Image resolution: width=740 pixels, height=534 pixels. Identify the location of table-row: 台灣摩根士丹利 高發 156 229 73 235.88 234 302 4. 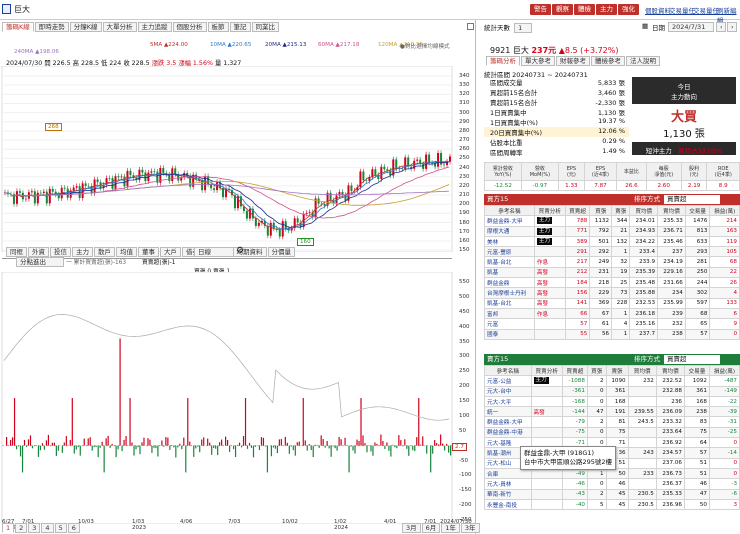
(612, 293).